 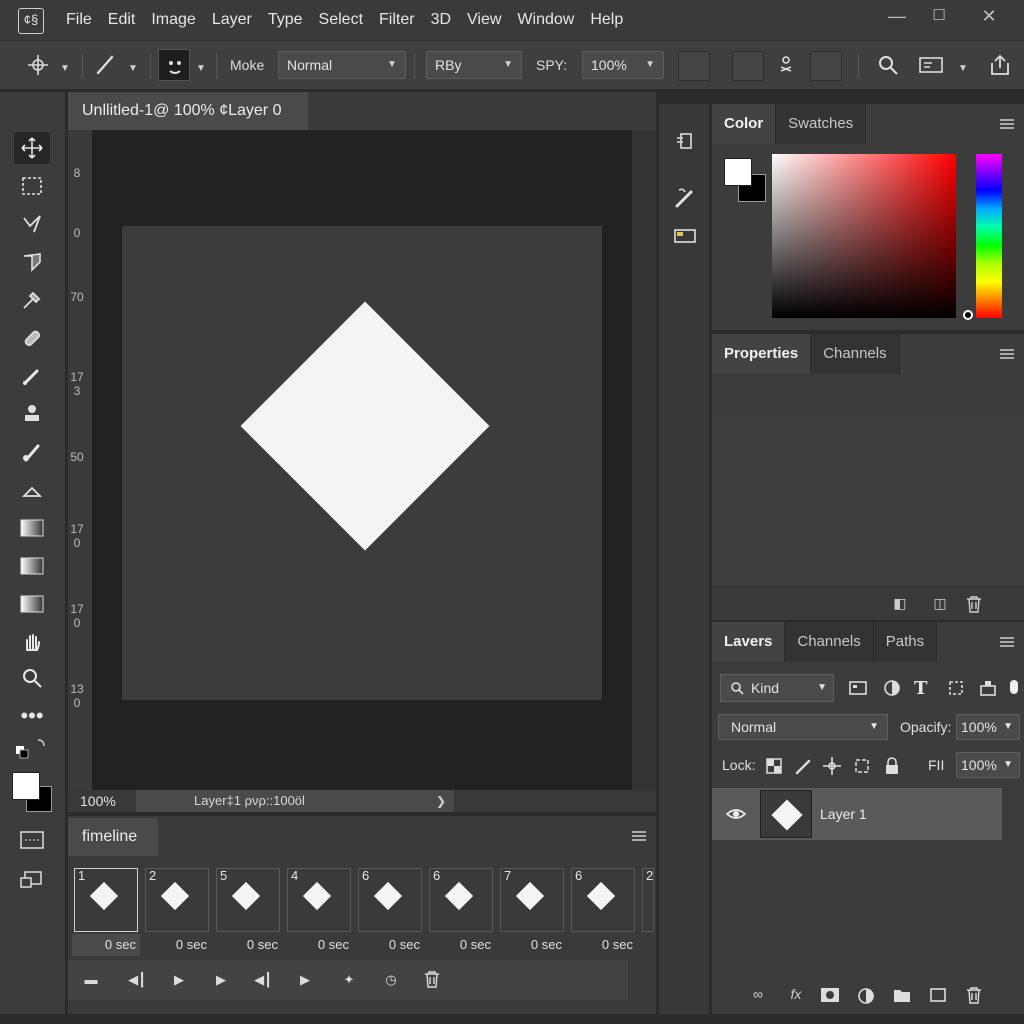 What do you see at coordinates (285, 20) in the screenshot?
I see `menu-type: Type` at bounding box center [285, 20].